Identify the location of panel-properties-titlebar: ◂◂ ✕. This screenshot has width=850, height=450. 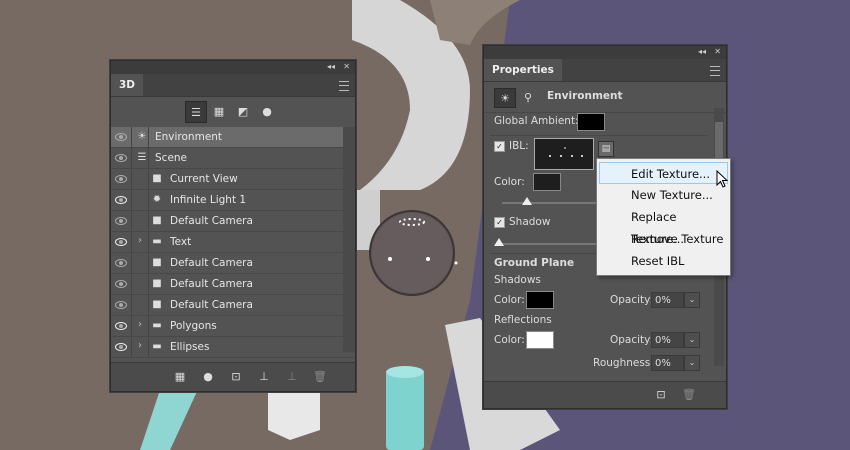
(605, 52).